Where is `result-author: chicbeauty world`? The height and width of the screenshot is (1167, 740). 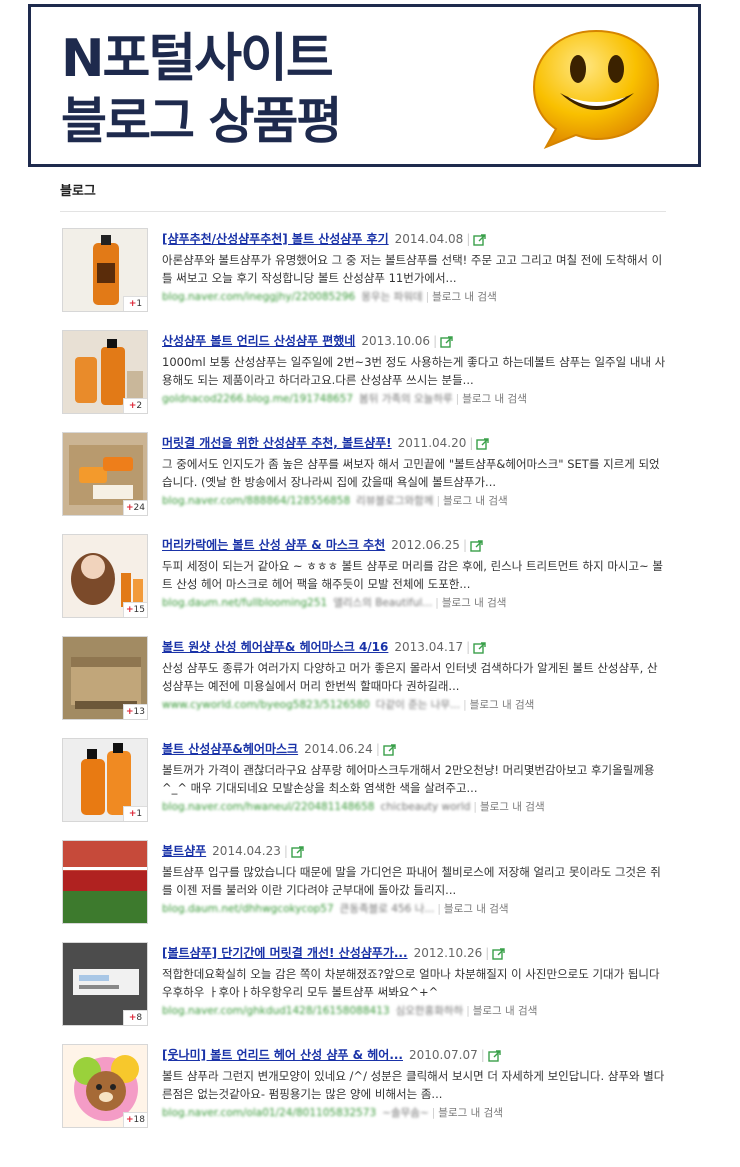
result-author: chicbeauty world is located at coordinates (426, 807).